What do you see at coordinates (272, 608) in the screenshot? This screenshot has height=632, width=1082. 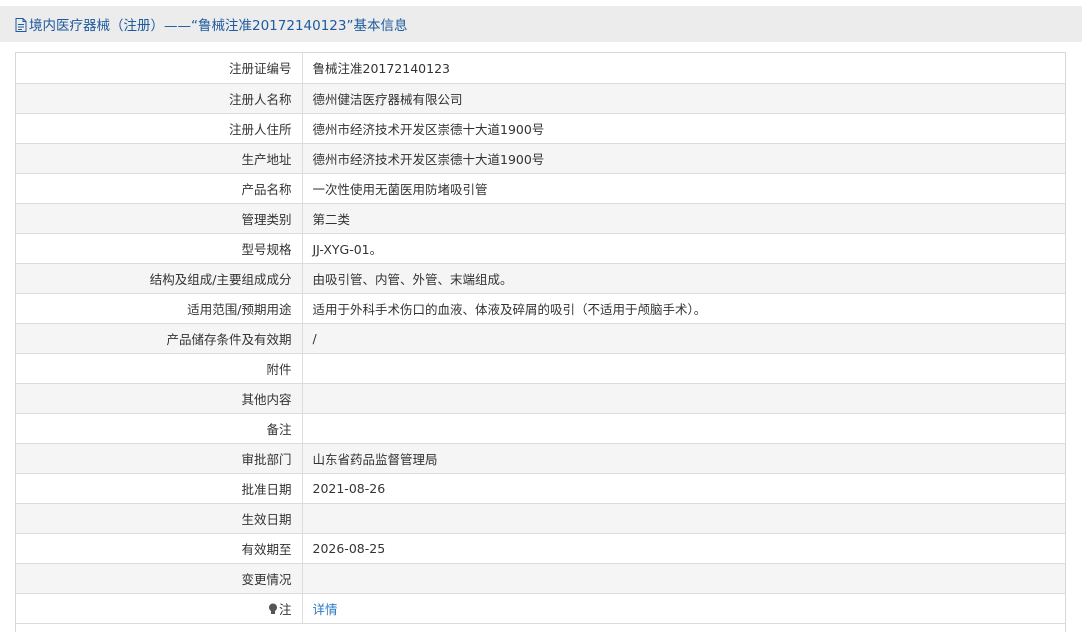 I see `lightbulb-icon` at bounding box center [272, 608].